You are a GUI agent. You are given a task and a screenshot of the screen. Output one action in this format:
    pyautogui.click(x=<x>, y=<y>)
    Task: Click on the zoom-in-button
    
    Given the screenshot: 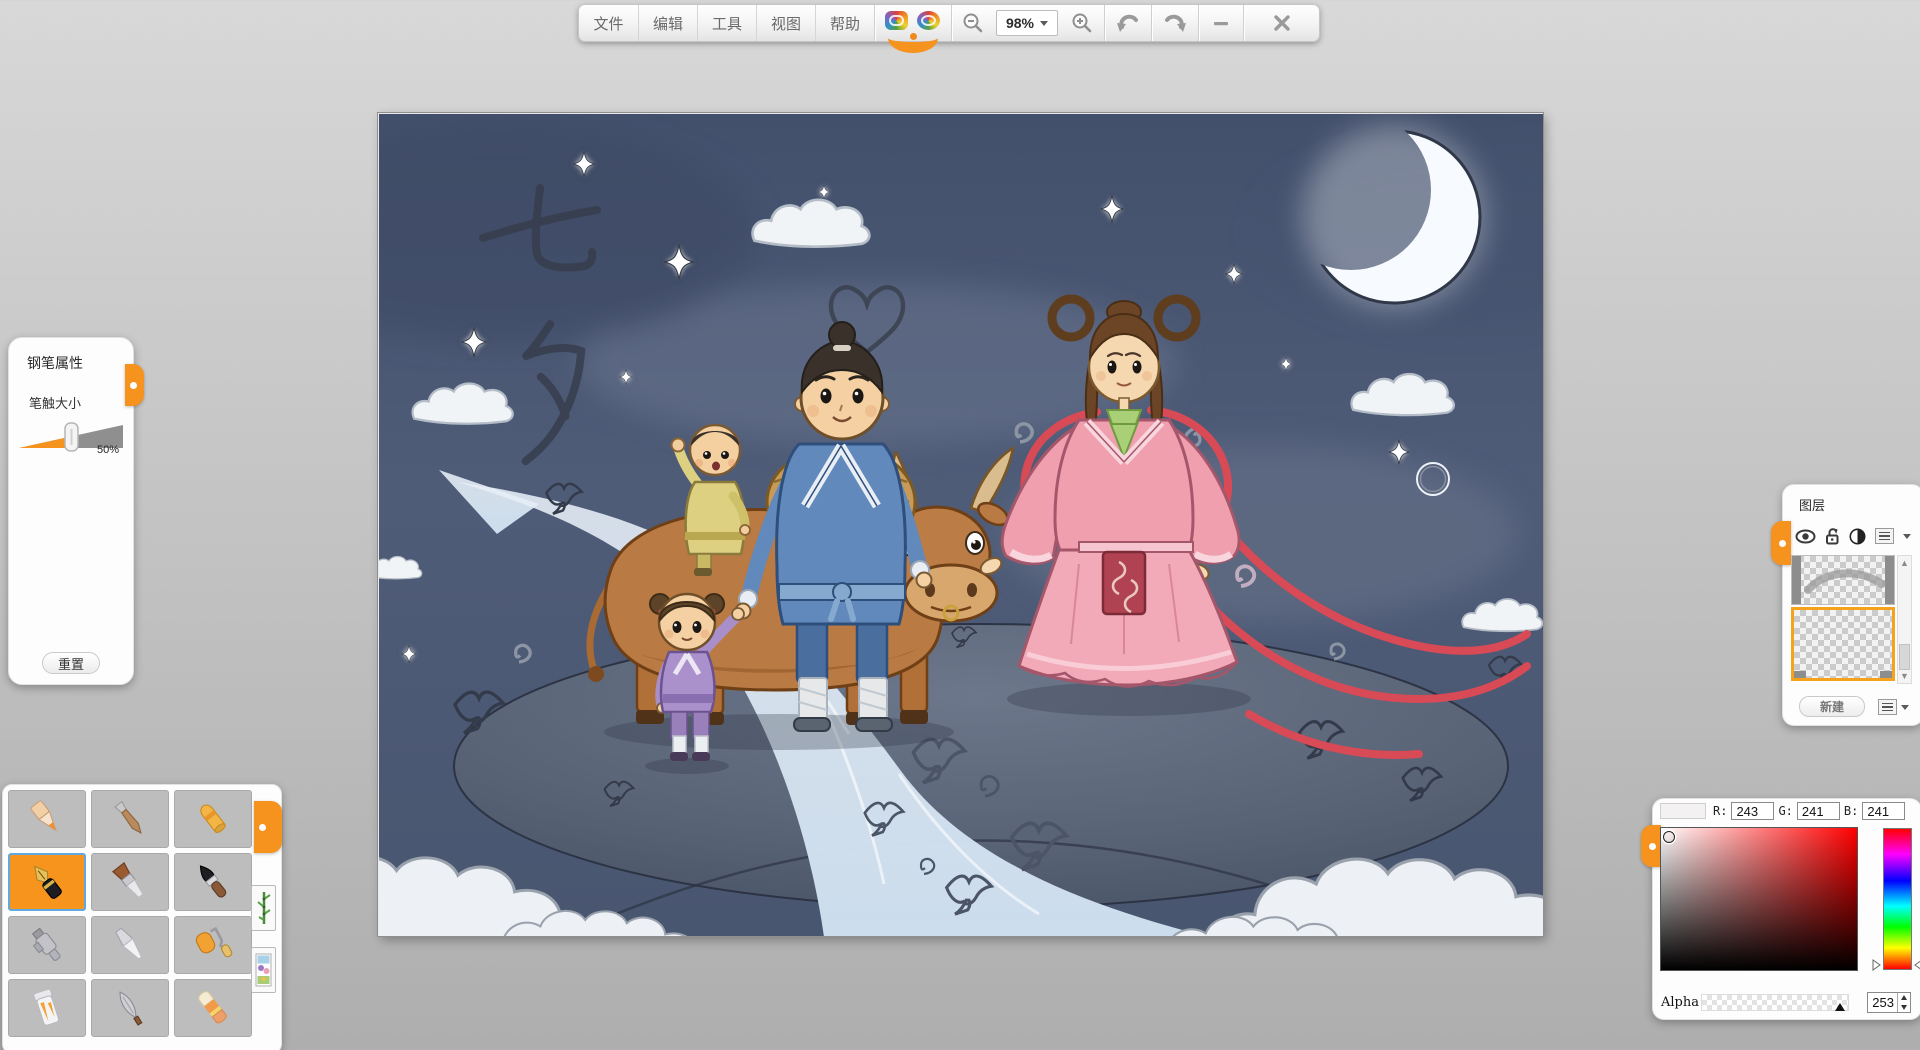 What is the action you would take?
    pyautogui.click(x=1082, y=23)
    